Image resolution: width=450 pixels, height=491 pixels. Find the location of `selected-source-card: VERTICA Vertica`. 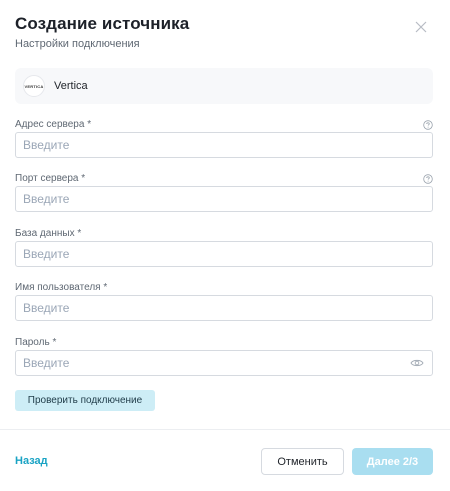

selected-source-card: VERTICA Vertica is located at coordinates (224, 86).